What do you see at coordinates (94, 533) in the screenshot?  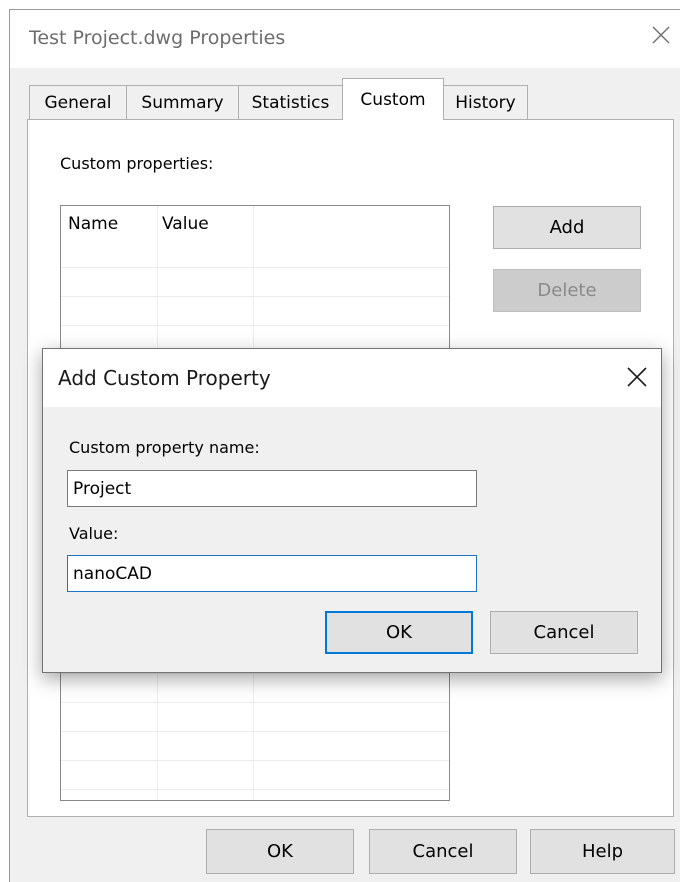 I see `property-value-label: Value:` at bounding box center [94, 533].